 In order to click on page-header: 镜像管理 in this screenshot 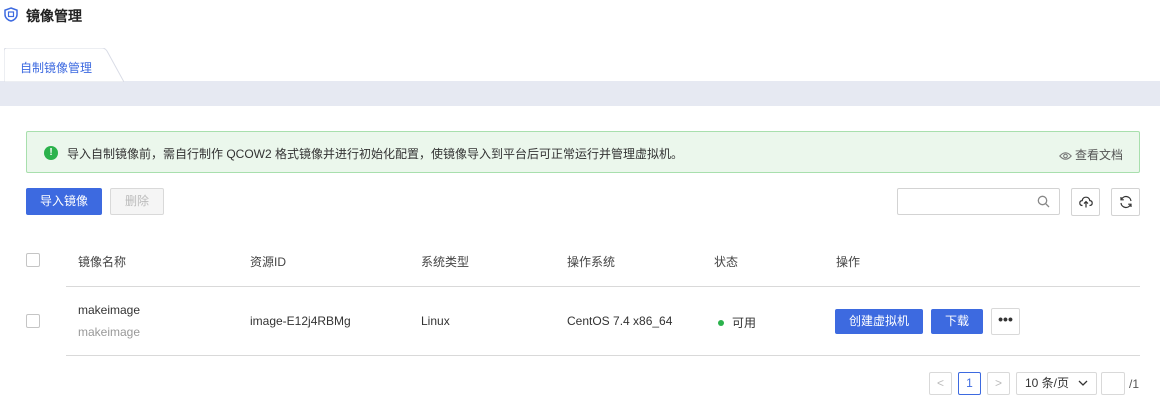, I will do `click(580, 15)`.